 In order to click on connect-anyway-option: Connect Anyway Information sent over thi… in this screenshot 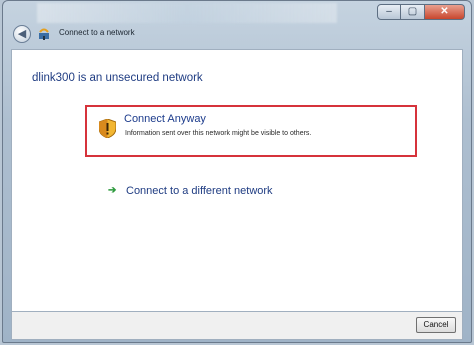, I will do `click(251, 131)`.